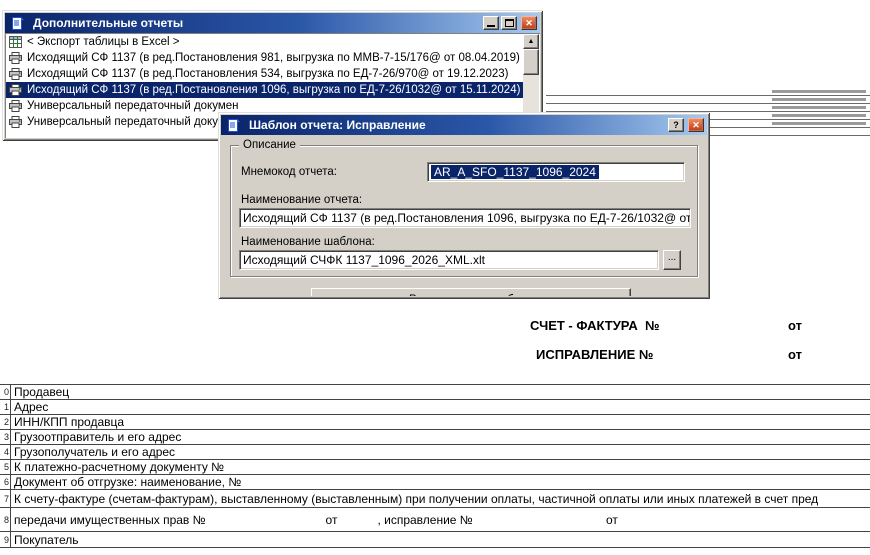  Describe the element at coordinates (69, 422) in the screenshot. I see `row-label: ИНН/КПП продавца` at that location.